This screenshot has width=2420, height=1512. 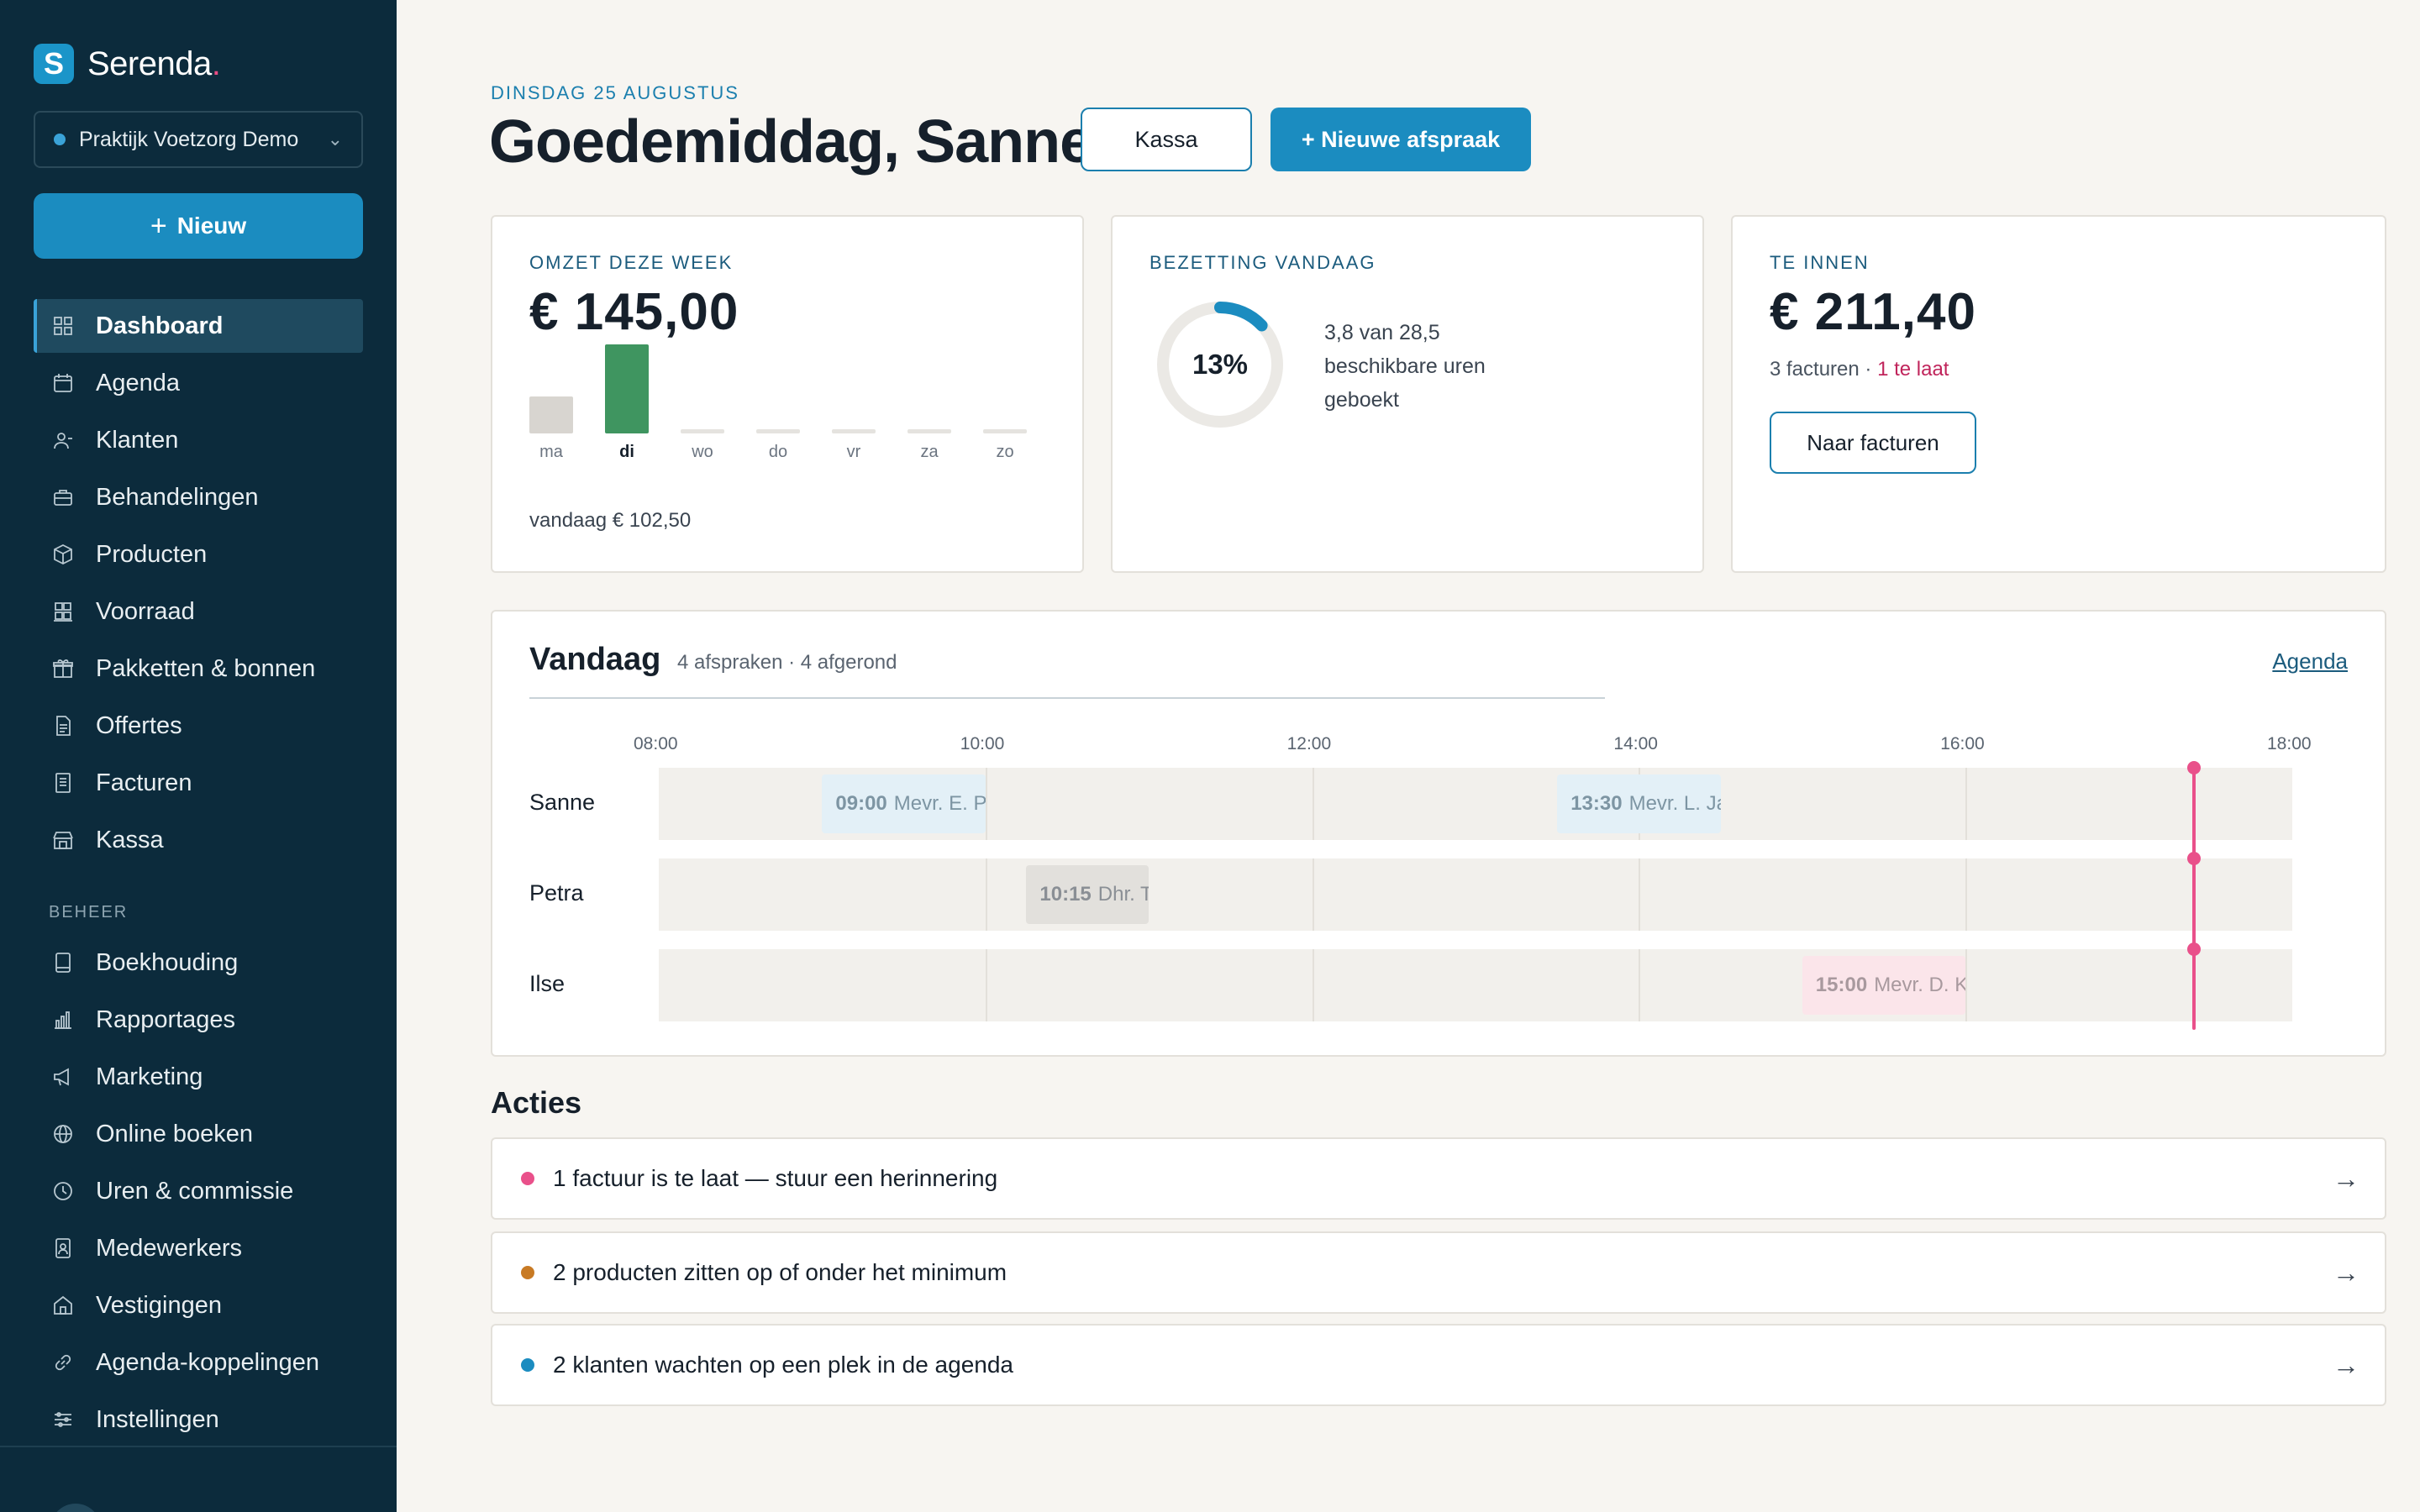 I want to click on sidebar-item-marketing: Marketing, so click(x=199, y=1077).